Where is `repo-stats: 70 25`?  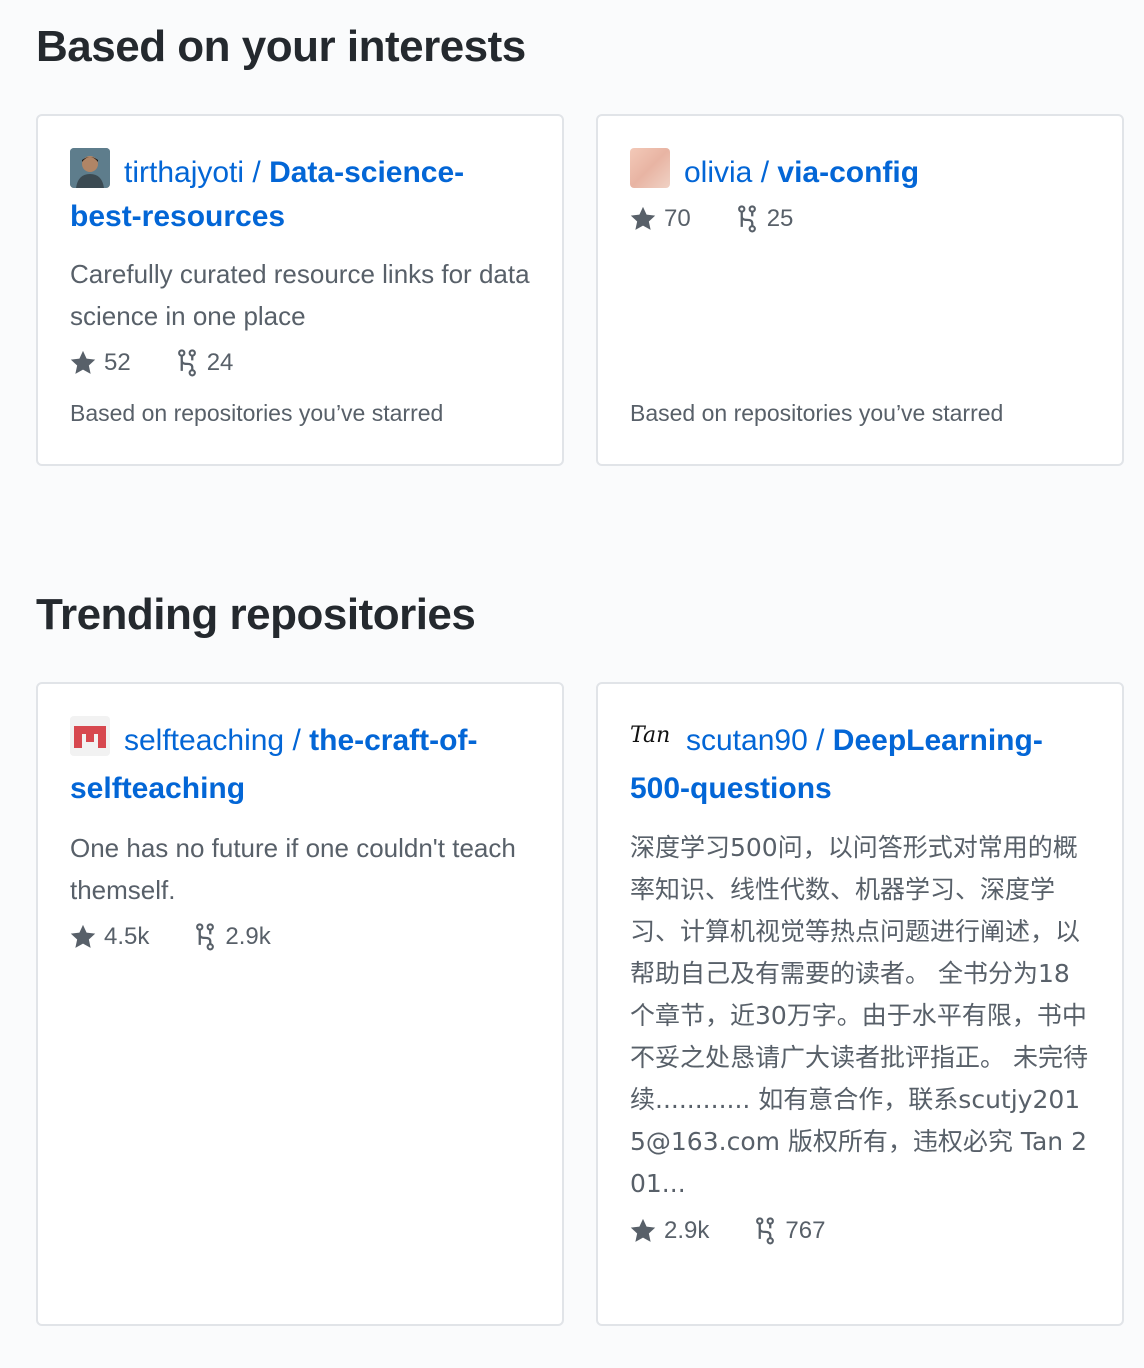
repo-stats: 70 25 is located at coordinates (860, 219).